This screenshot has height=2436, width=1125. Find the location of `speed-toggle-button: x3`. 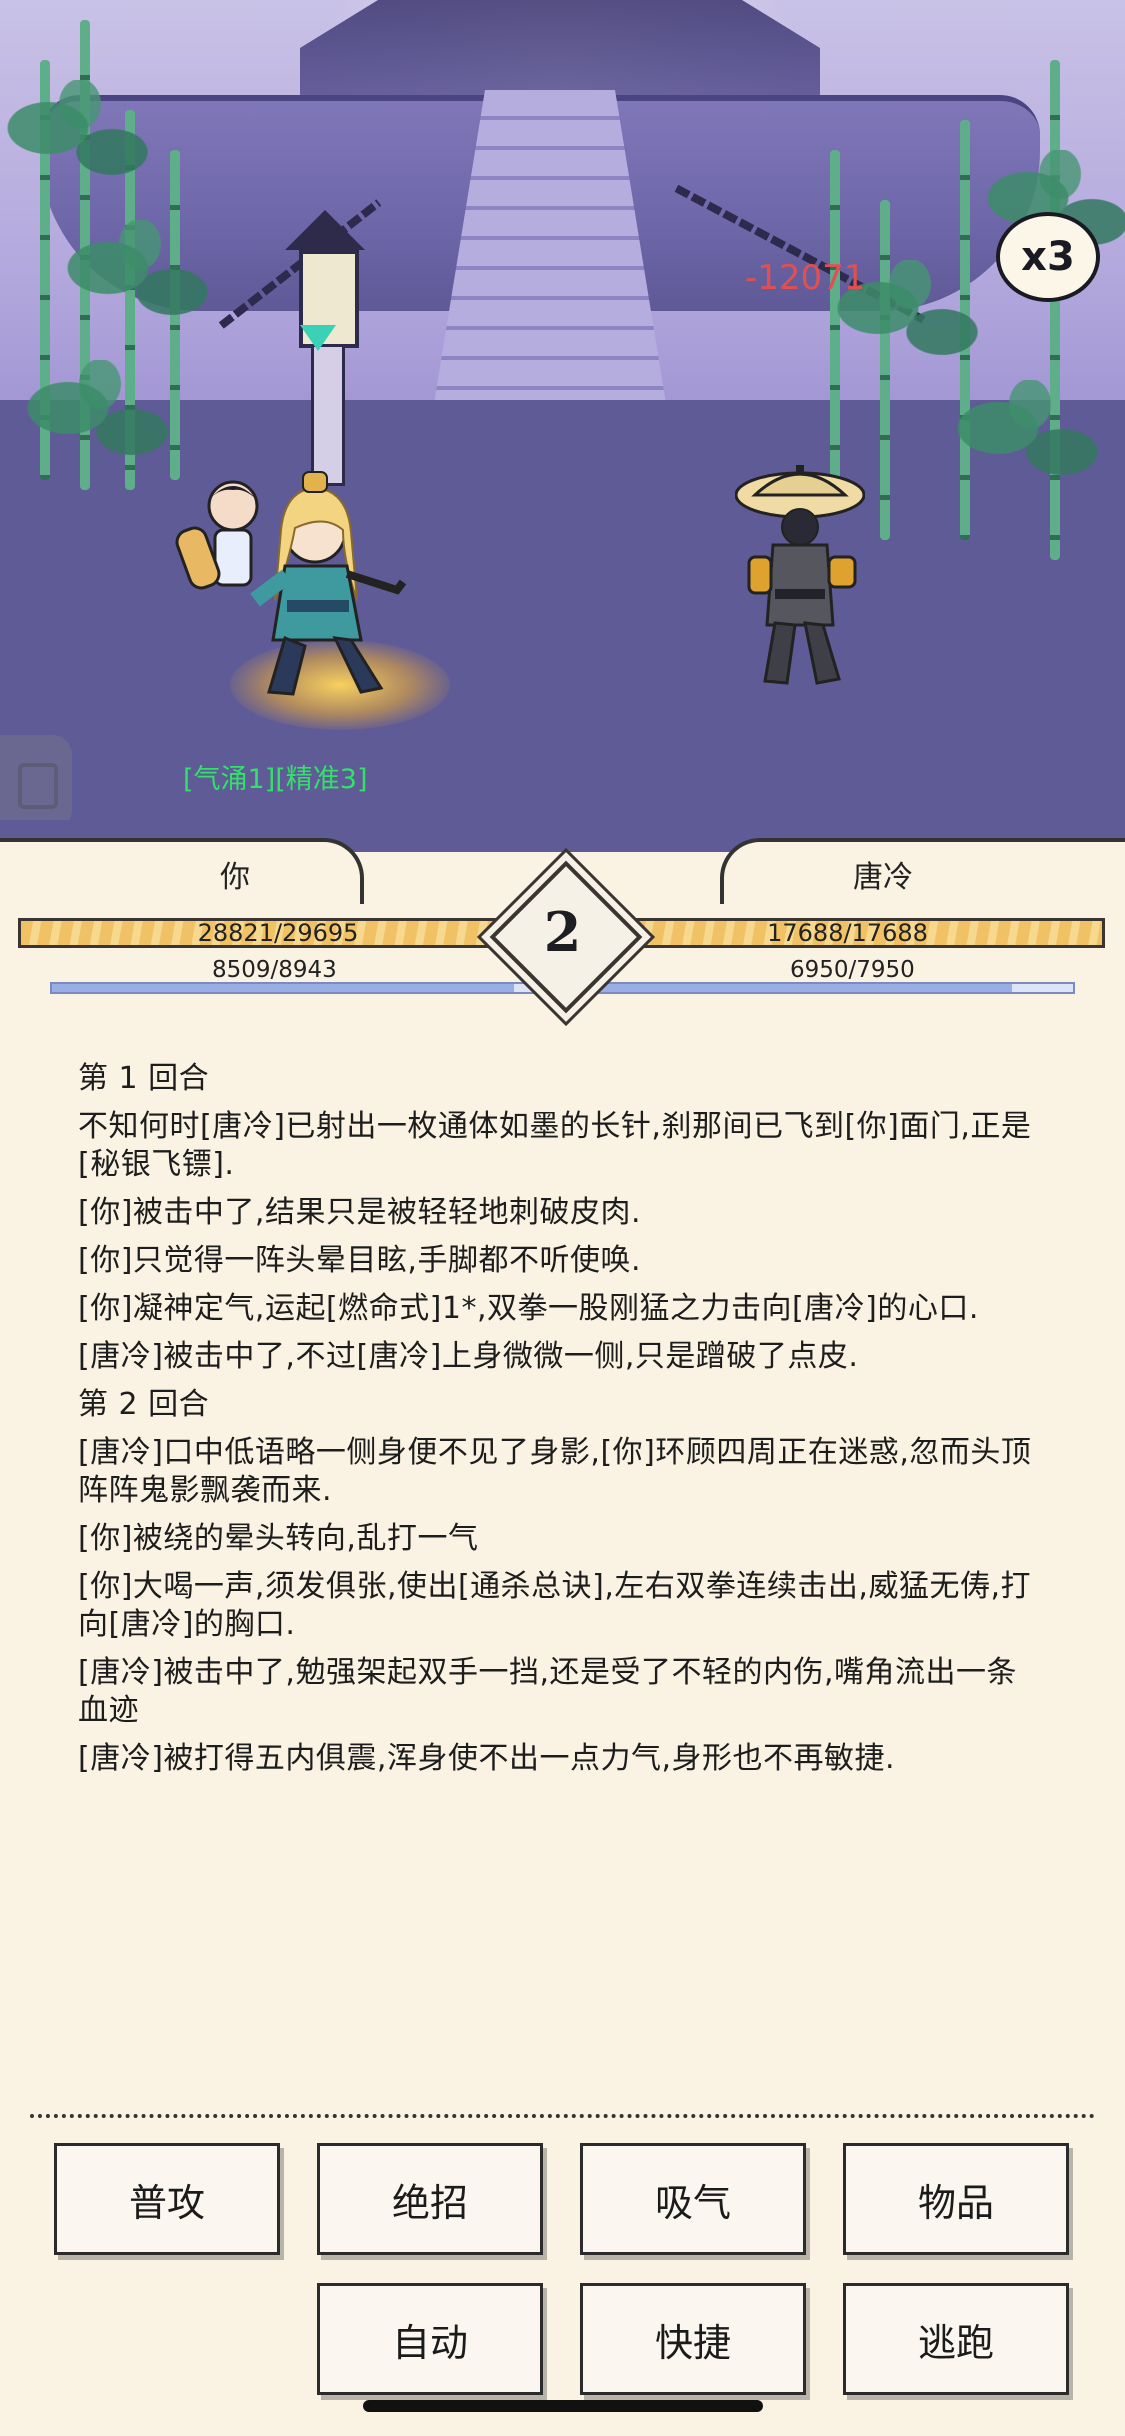

speed-toggle-button: x3 is located at coordinates (1048, 257).